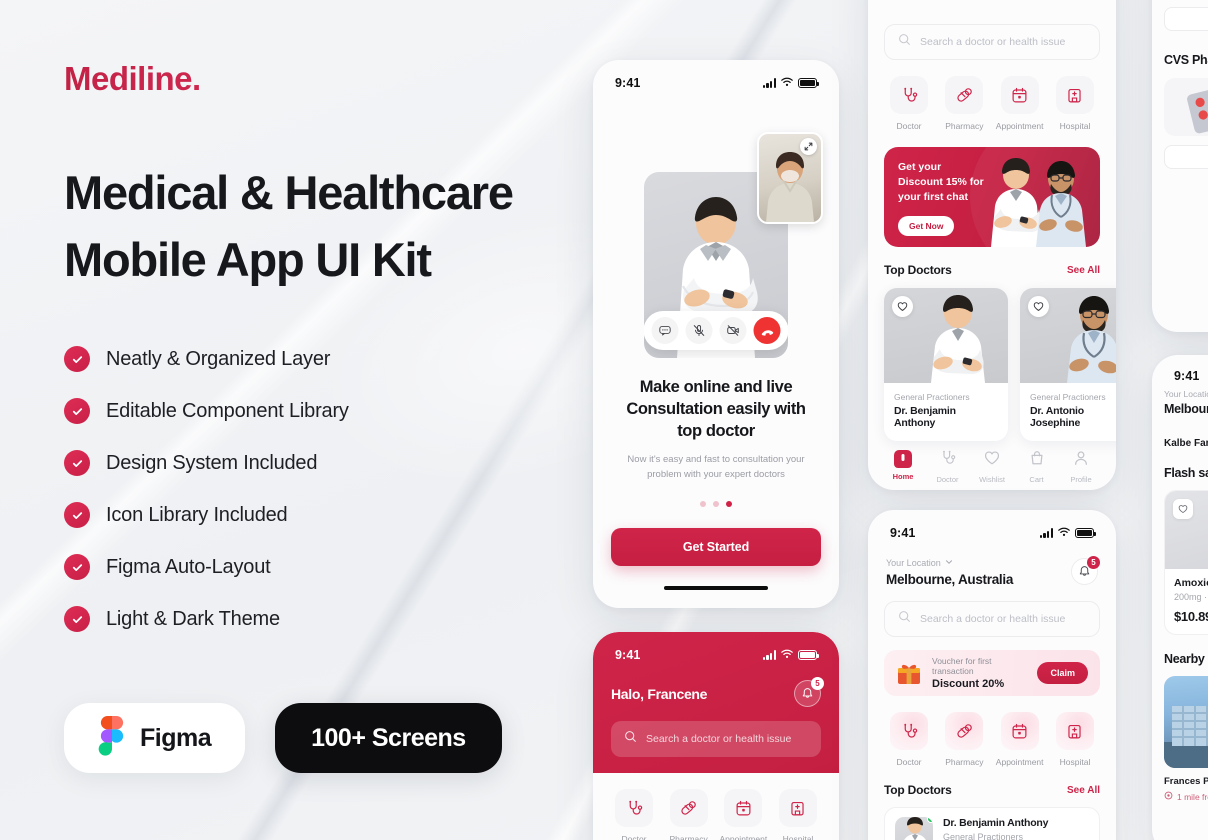  I want to click on bottom-tab-bar: Home Doctor Wishlist Cart Profile, so click(992, 462).